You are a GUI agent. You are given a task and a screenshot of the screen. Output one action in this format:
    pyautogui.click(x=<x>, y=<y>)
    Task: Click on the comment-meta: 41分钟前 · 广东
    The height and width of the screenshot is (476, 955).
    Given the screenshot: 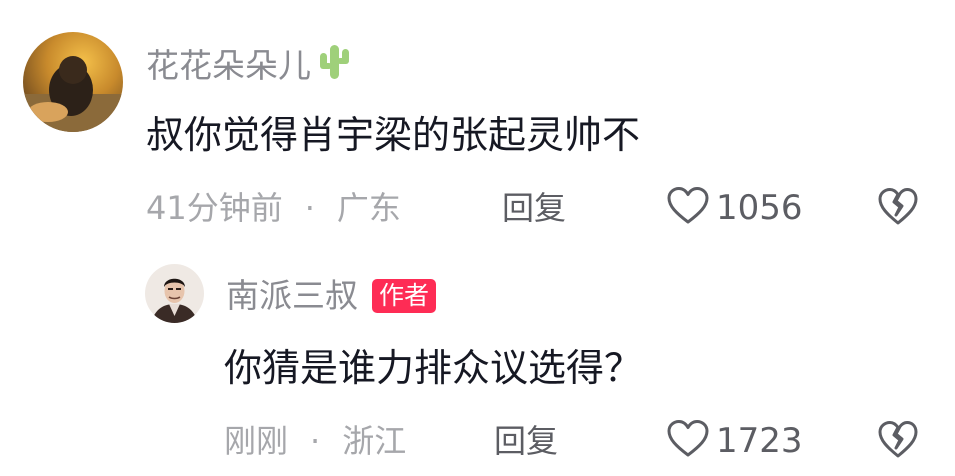 What is the action you would take?
    pyautogui.click(x=273, y=208)
    